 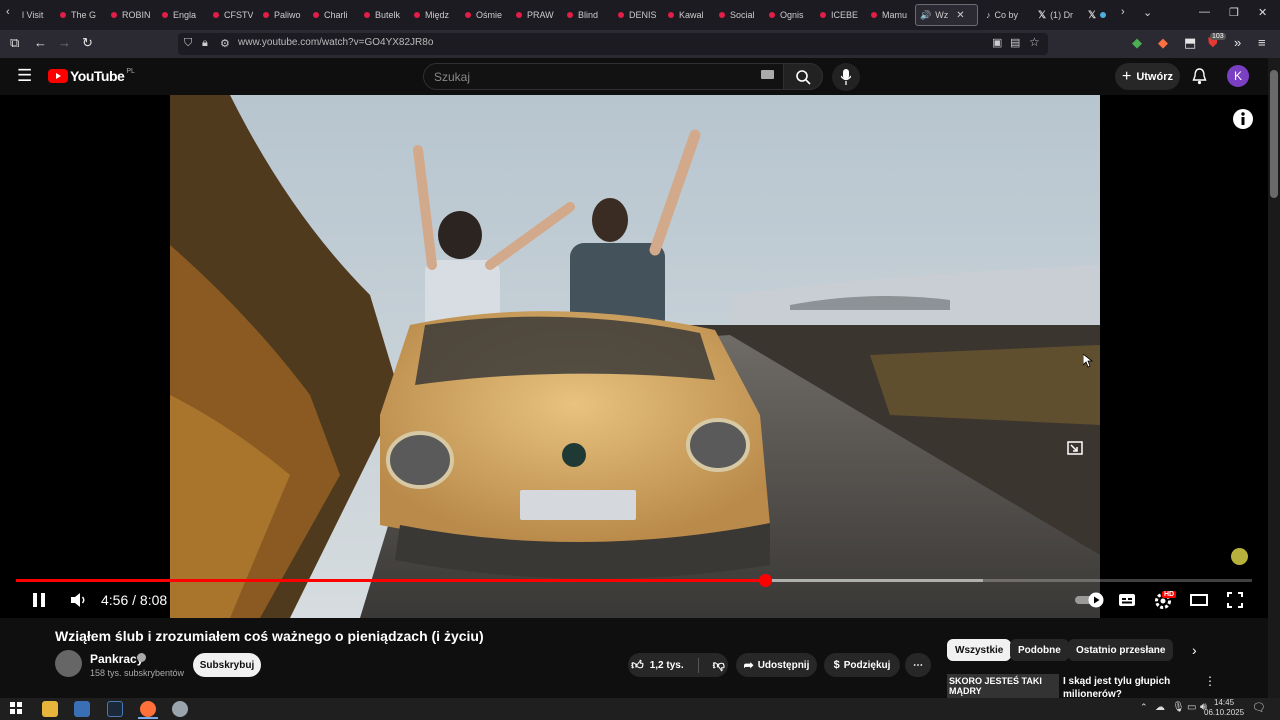 I want to click on browser-tab: Ośmie, so click(x=485, y=15).